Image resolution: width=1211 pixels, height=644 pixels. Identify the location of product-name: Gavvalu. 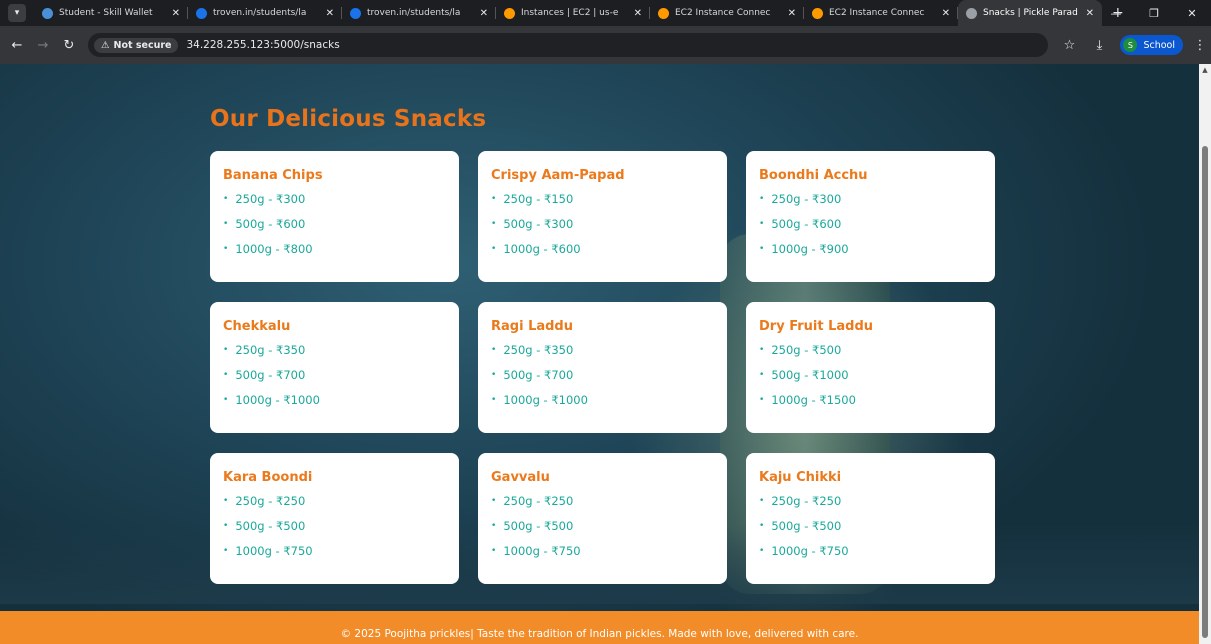
(520, 477).